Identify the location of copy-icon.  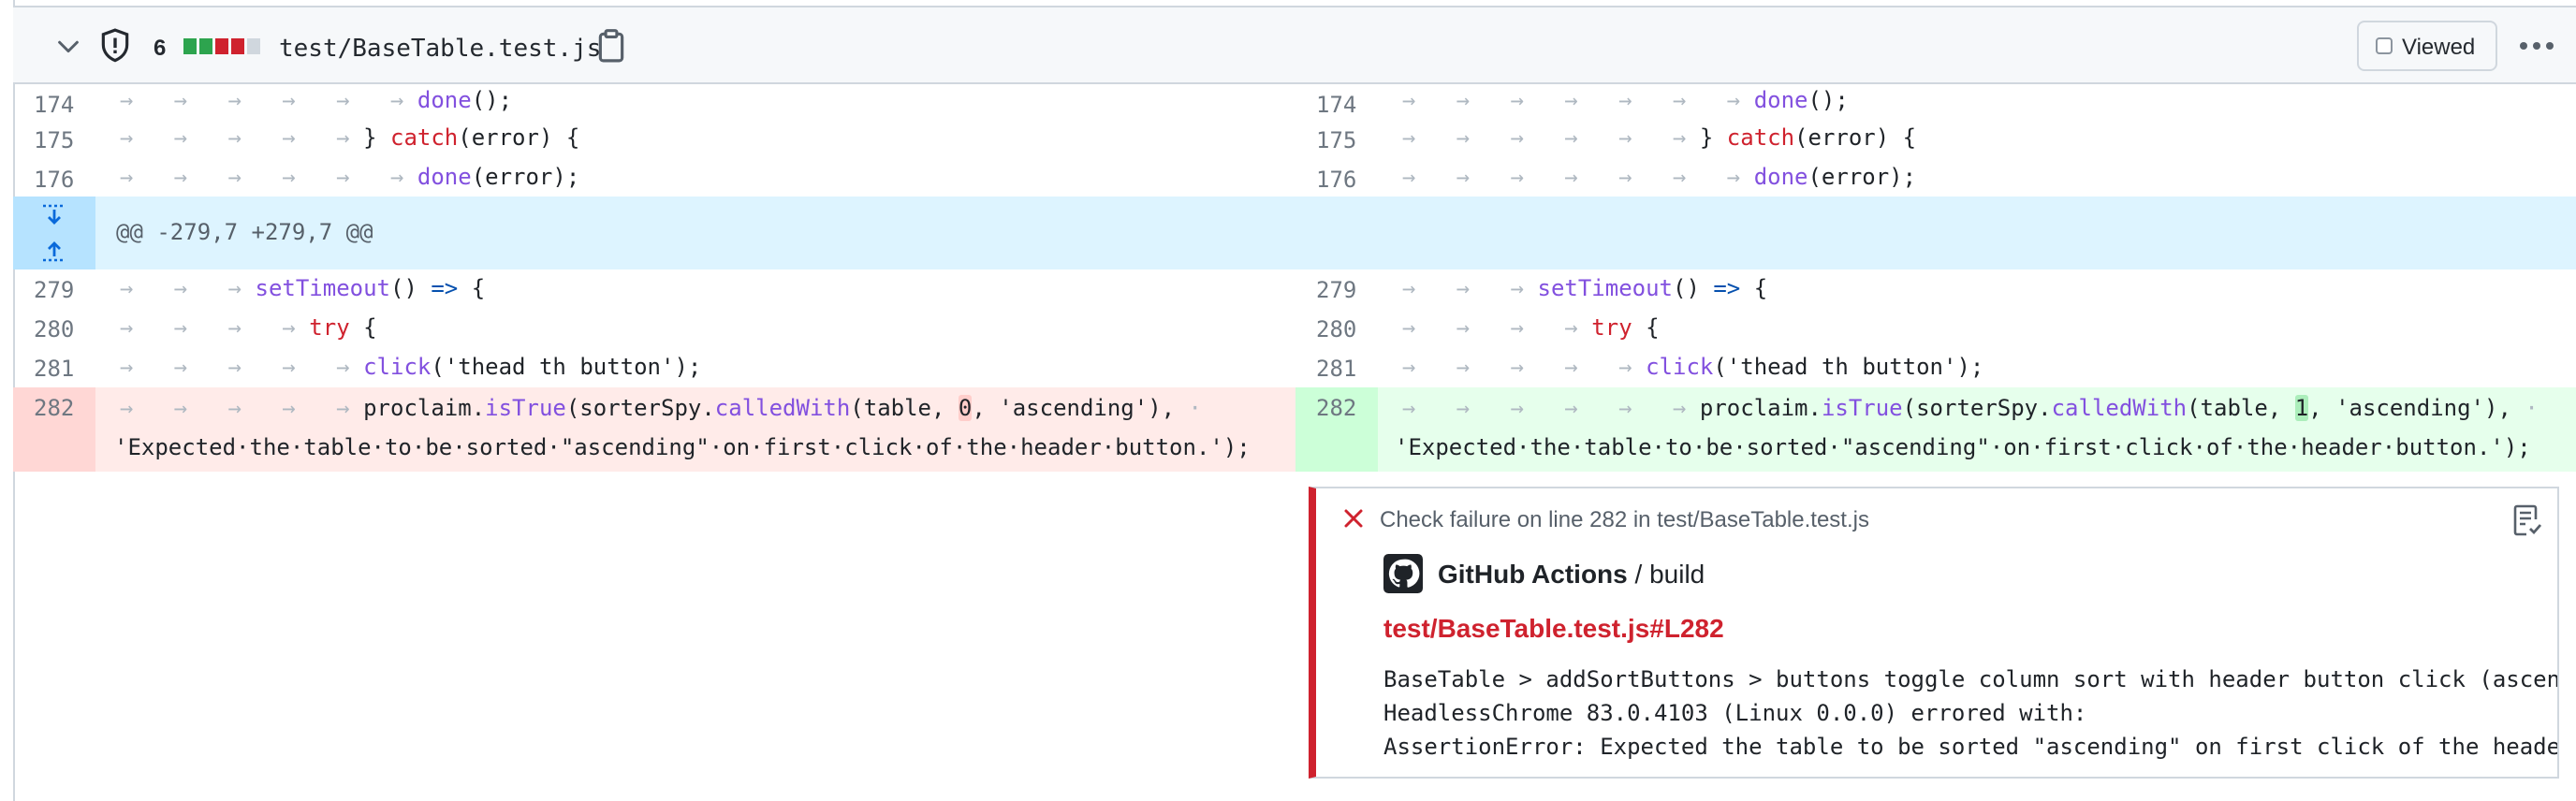
(611, 46).